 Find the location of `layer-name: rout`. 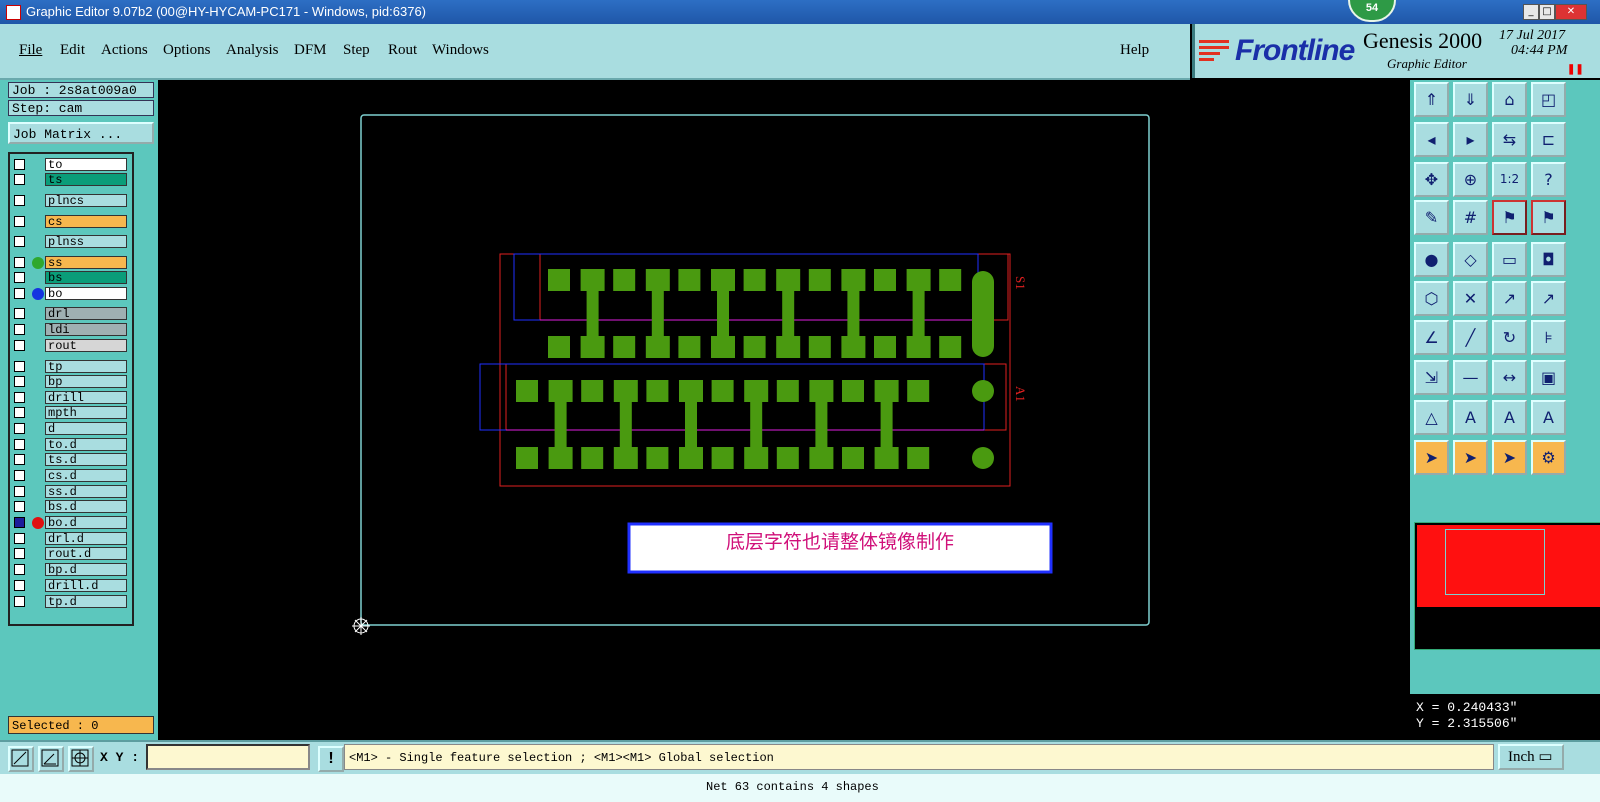

layer-name: rout is located at coordinates (86, 346).